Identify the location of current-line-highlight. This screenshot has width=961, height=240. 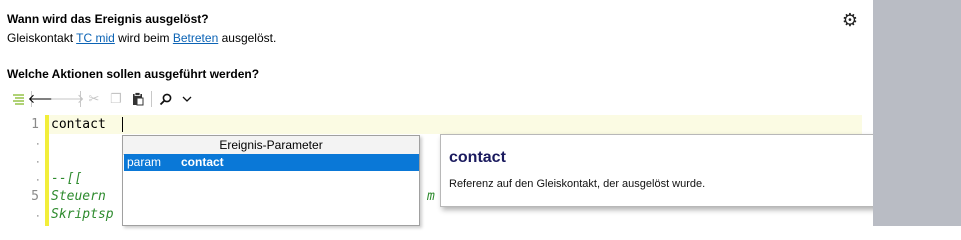
(455, 124).